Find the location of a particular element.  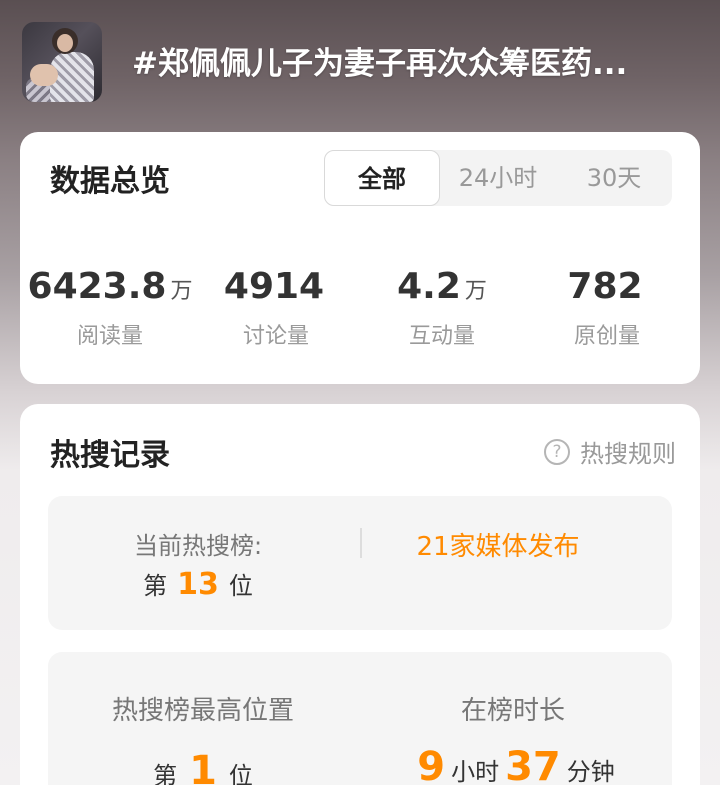

tab-30d: 30天 is located at coordinates (614, 178).